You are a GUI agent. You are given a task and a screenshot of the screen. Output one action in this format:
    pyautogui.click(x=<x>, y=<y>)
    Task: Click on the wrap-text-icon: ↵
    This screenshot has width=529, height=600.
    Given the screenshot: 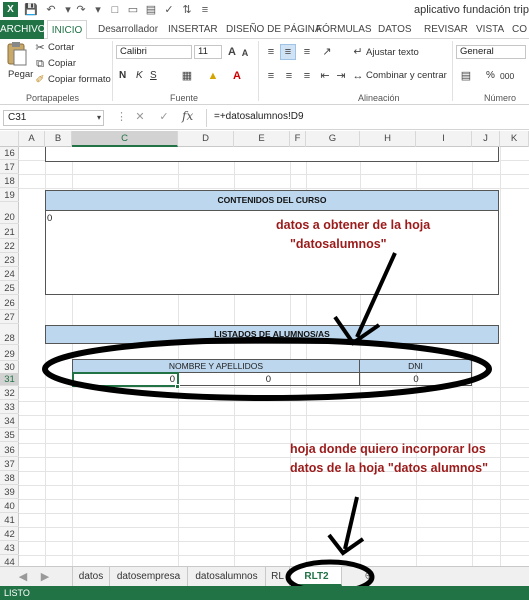 What is the action you would take?
    pyautogui.click(x=358, y=52)
    